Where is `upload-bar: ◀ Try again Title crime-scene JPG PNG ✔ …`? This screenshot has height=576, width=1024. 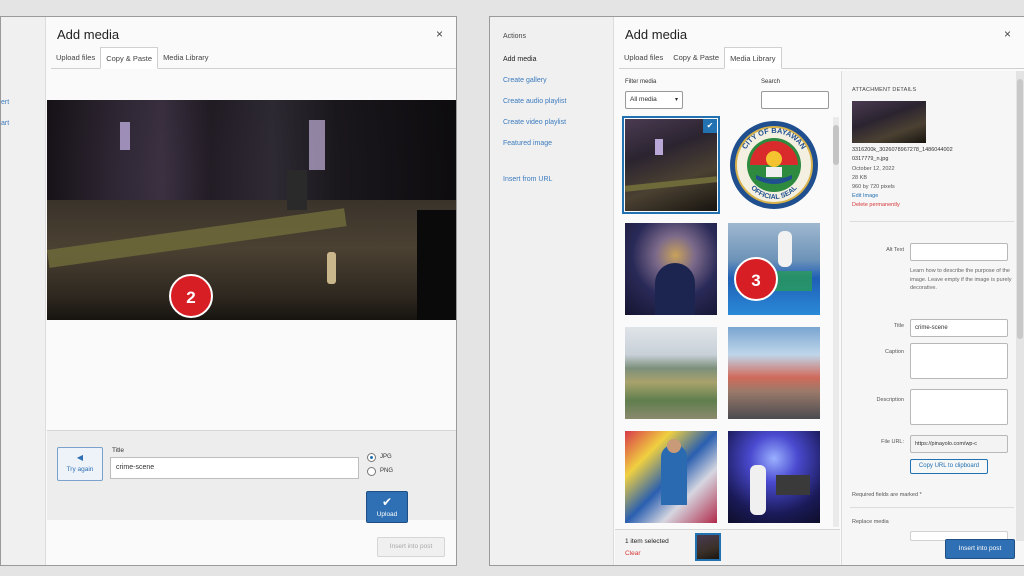 upload-bar: ◀ Try again Title crime-scene JPG PNG ✔ … is located at coordinates (251, 476).